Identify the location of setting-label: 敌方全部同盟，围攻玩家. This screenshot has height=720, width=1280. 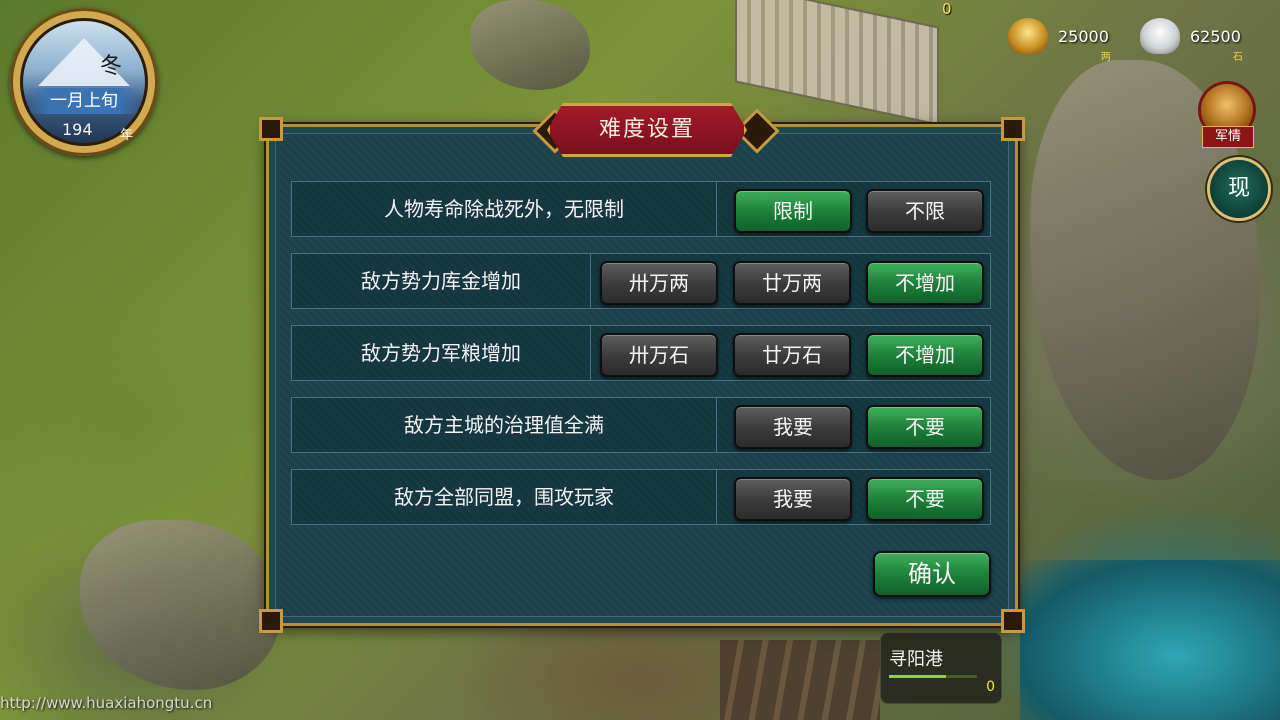
(504, 497).